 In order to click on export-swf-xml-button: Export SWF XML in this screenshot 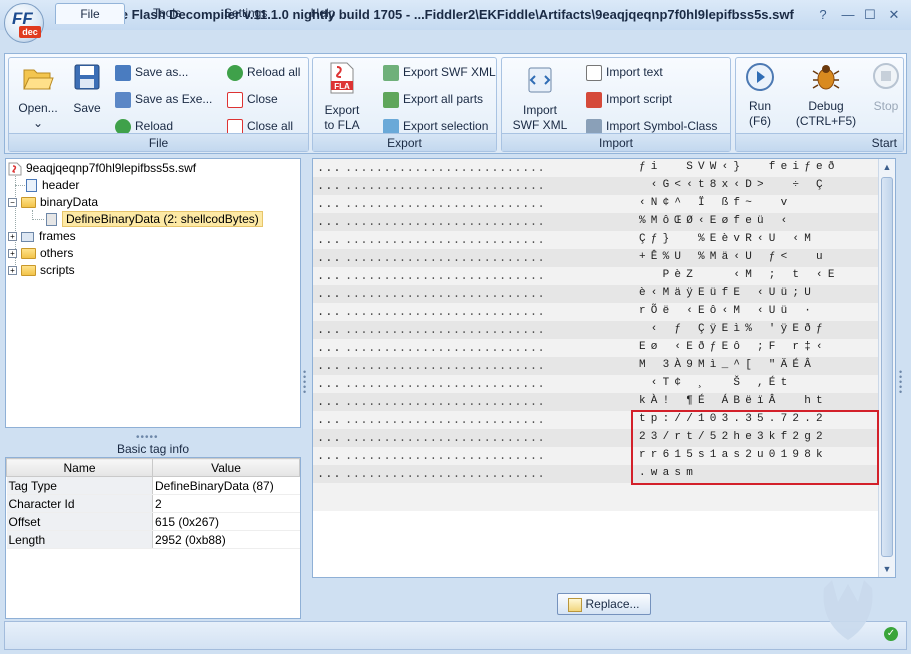, I will do `click(439, 72)`.